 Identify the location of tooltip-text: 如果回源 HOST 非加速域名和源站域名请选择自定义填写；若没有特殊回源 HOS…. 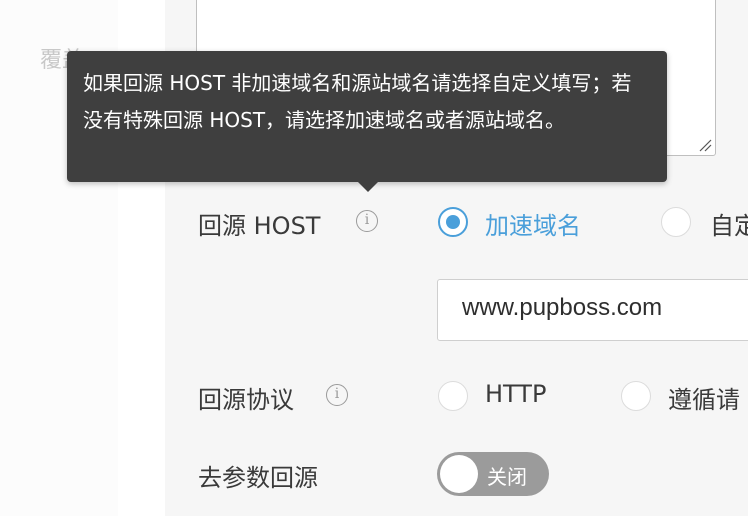
(357, 101).